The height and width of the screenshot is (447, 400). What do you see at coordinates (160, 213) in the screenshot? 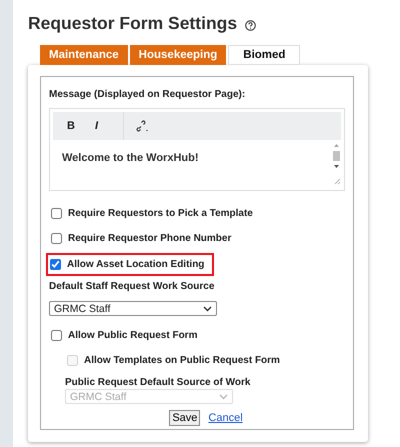
I see `checkbox-label: Require Requestors to Pick a Template` at bounding box center [160, 213].